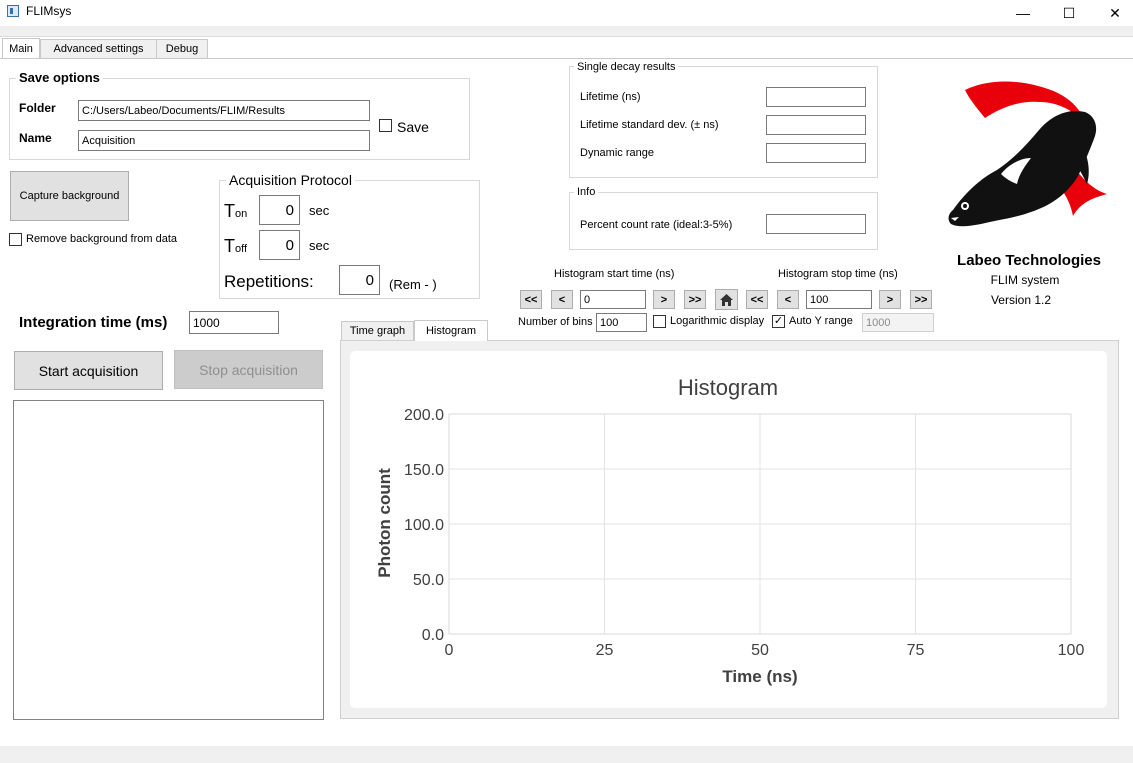  Describe the element at coordinates (617, 153) in the screenshot. I see `dynamic-range-label: Dynamic range` at that location.